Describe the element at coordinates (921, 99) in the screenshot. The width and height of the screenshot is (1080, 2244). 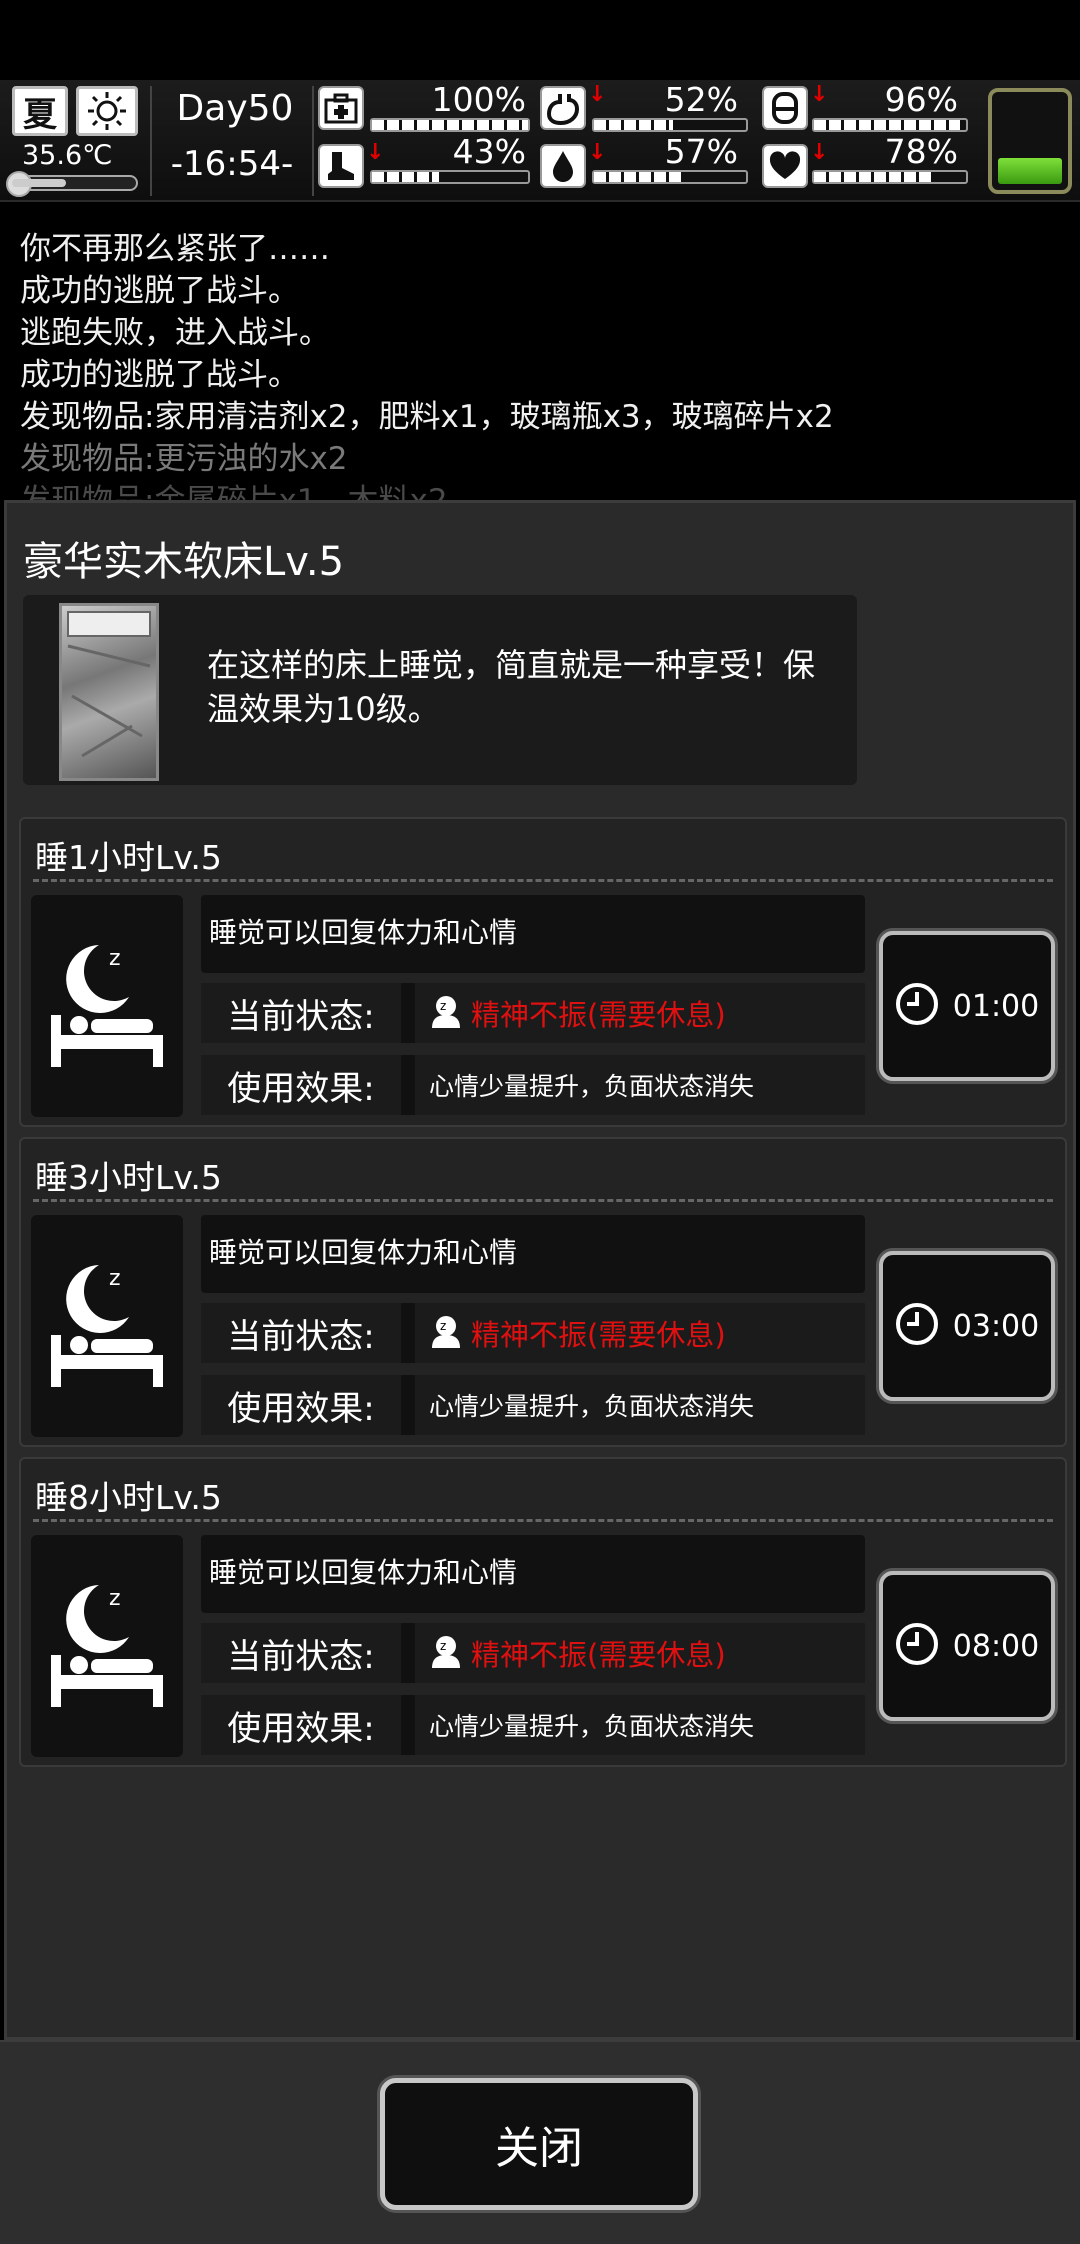
I see `stat-bladder-pct: 96%` at that location.